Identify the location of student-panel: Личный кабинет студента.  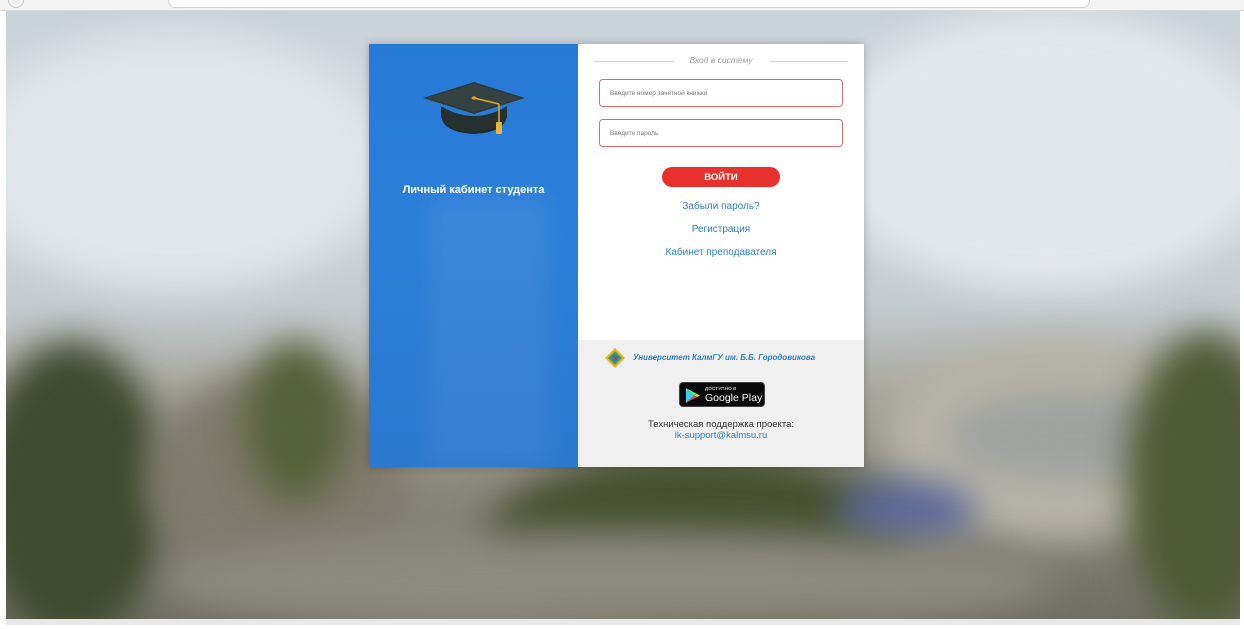
(473, 255).